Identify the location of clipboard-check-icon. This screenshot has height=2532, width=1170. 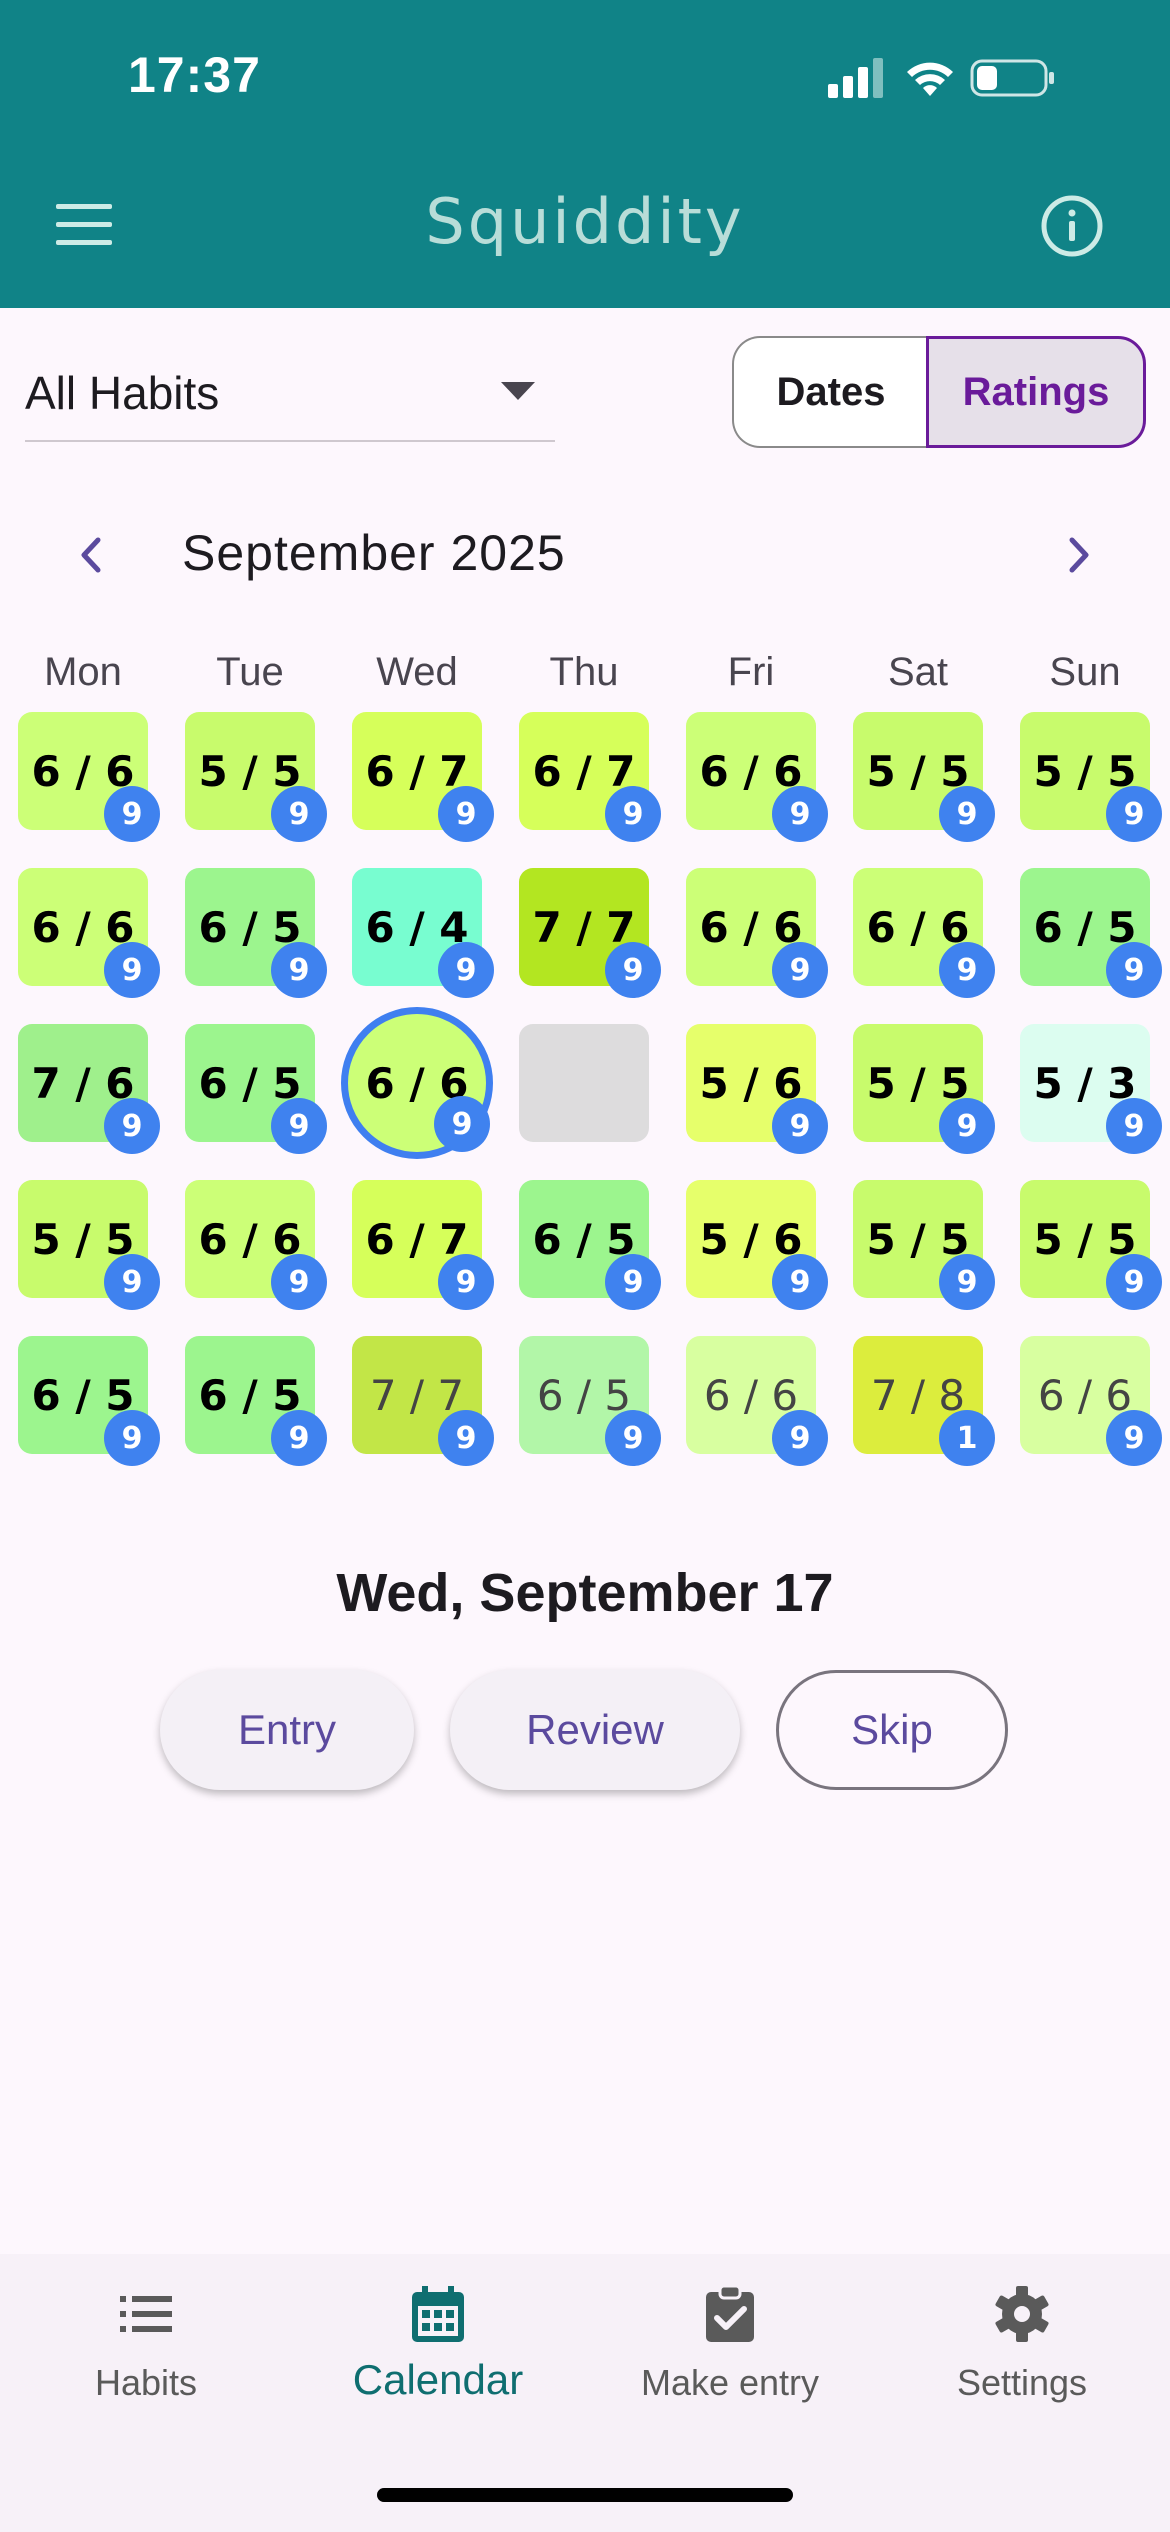
(730, 2313).